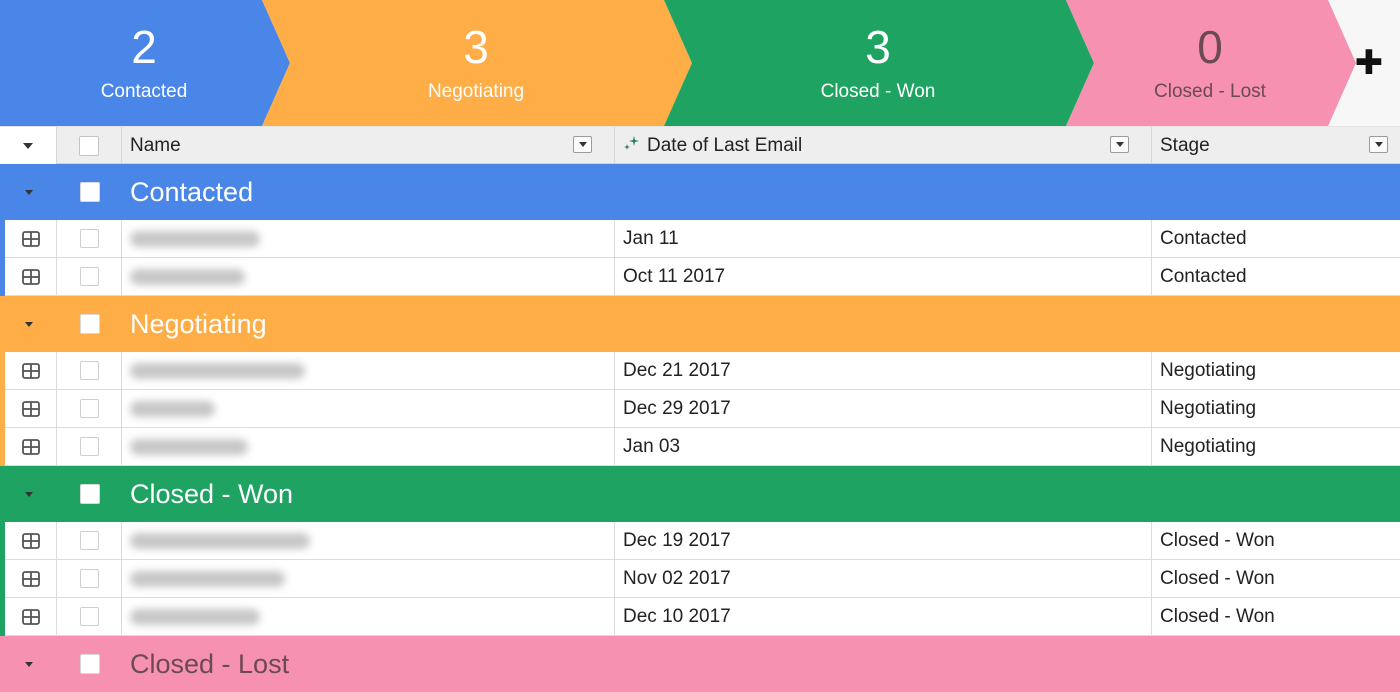 The width and height of the screenshot is (1400, 692). I want to click on add-stage-button: ✚, so click(1369, 63).